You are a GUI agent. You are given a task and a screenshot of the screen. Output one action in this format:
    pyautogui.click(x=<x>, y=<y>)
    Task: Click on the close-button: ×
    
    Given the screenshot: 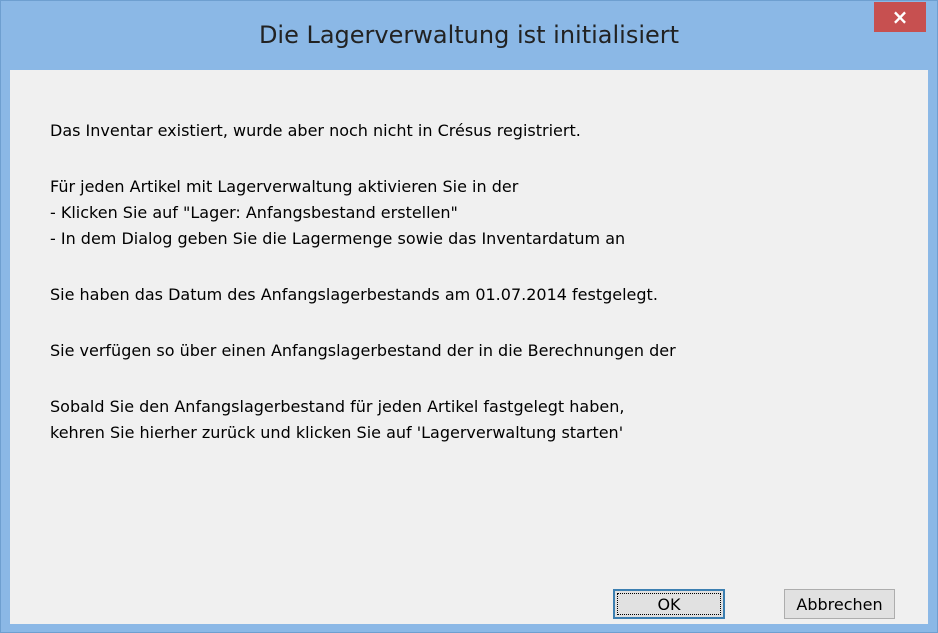 What is the action you would take?
    pyautogui.click(x=900, y=17)
    